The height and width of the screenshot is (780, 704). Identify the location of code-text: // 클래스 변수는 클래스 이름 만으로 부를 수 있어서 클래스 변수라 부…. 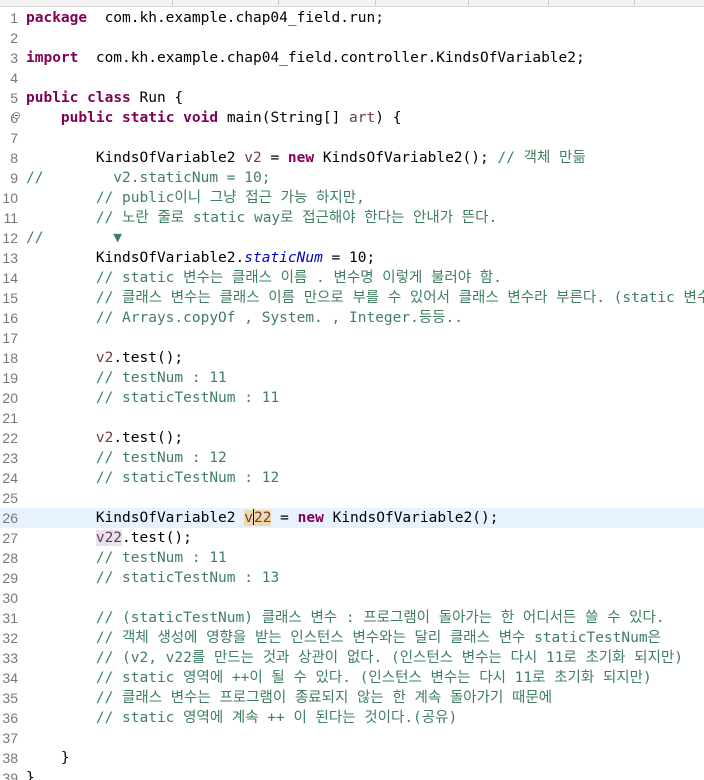
(365, 298).